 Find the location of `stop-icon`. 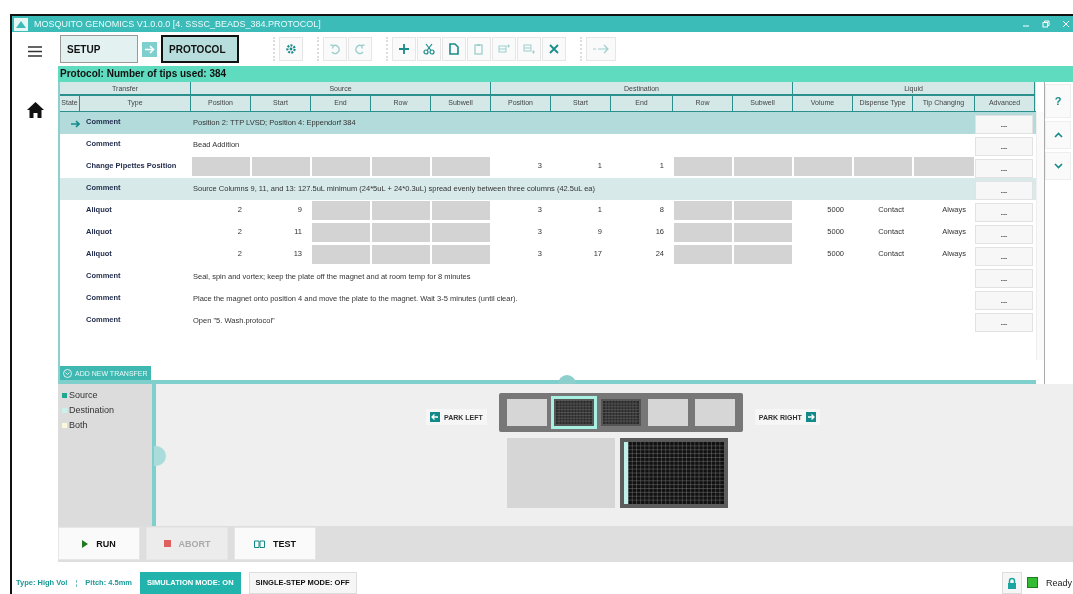

stop-icon is located at coordinates (167, 543).